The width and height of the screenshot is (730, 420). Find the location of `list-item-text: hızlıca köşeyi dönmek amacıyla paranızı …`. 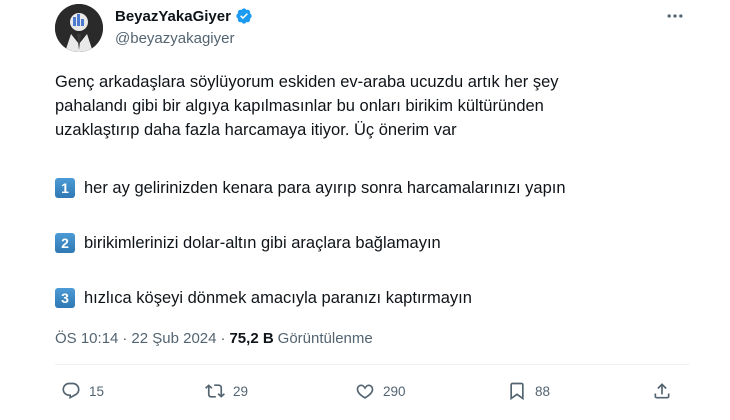

list-item-text: hızlıca köşeyi dönmek amacıyla paranızı … is located at coordinates (278, 297).